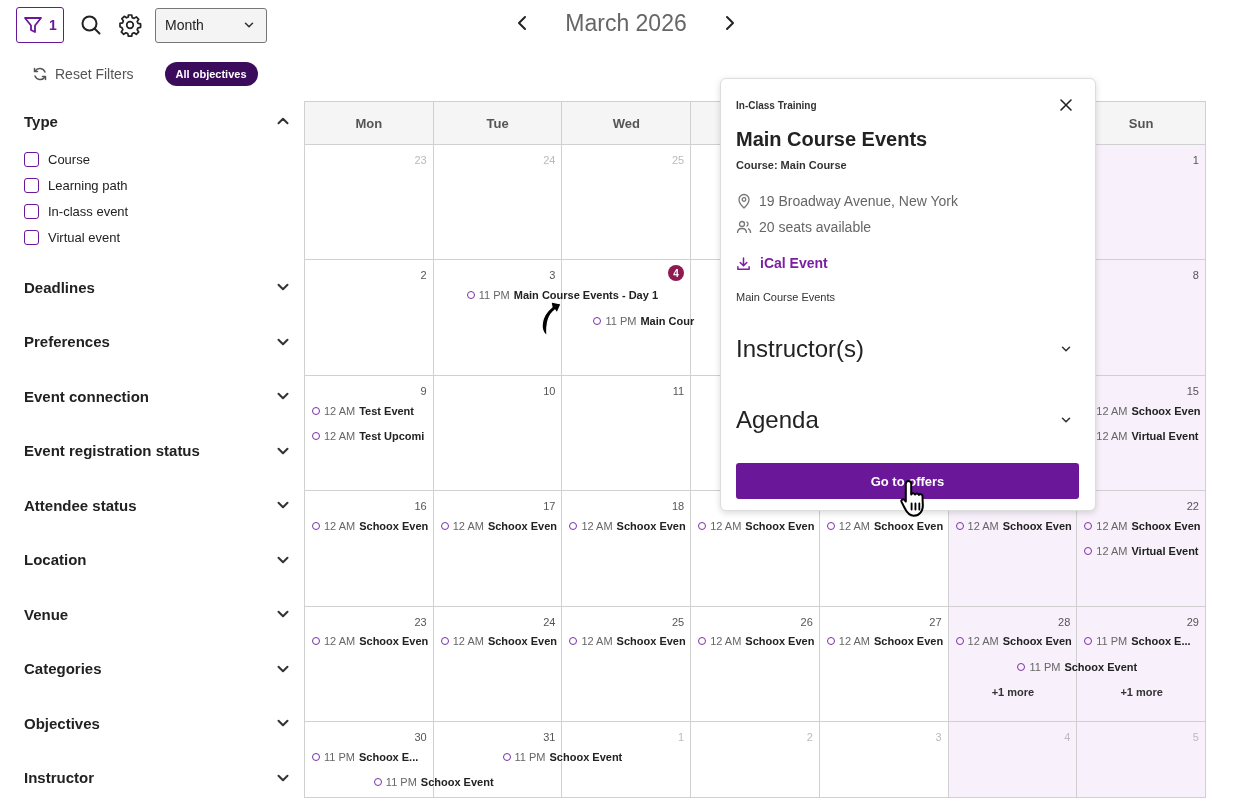 The height and width of the screenshot is (798, 1252). What do you see at coordinates (1066, 105) in the screenshot?
I see `close-icon` at bounding box center [1066, 105].